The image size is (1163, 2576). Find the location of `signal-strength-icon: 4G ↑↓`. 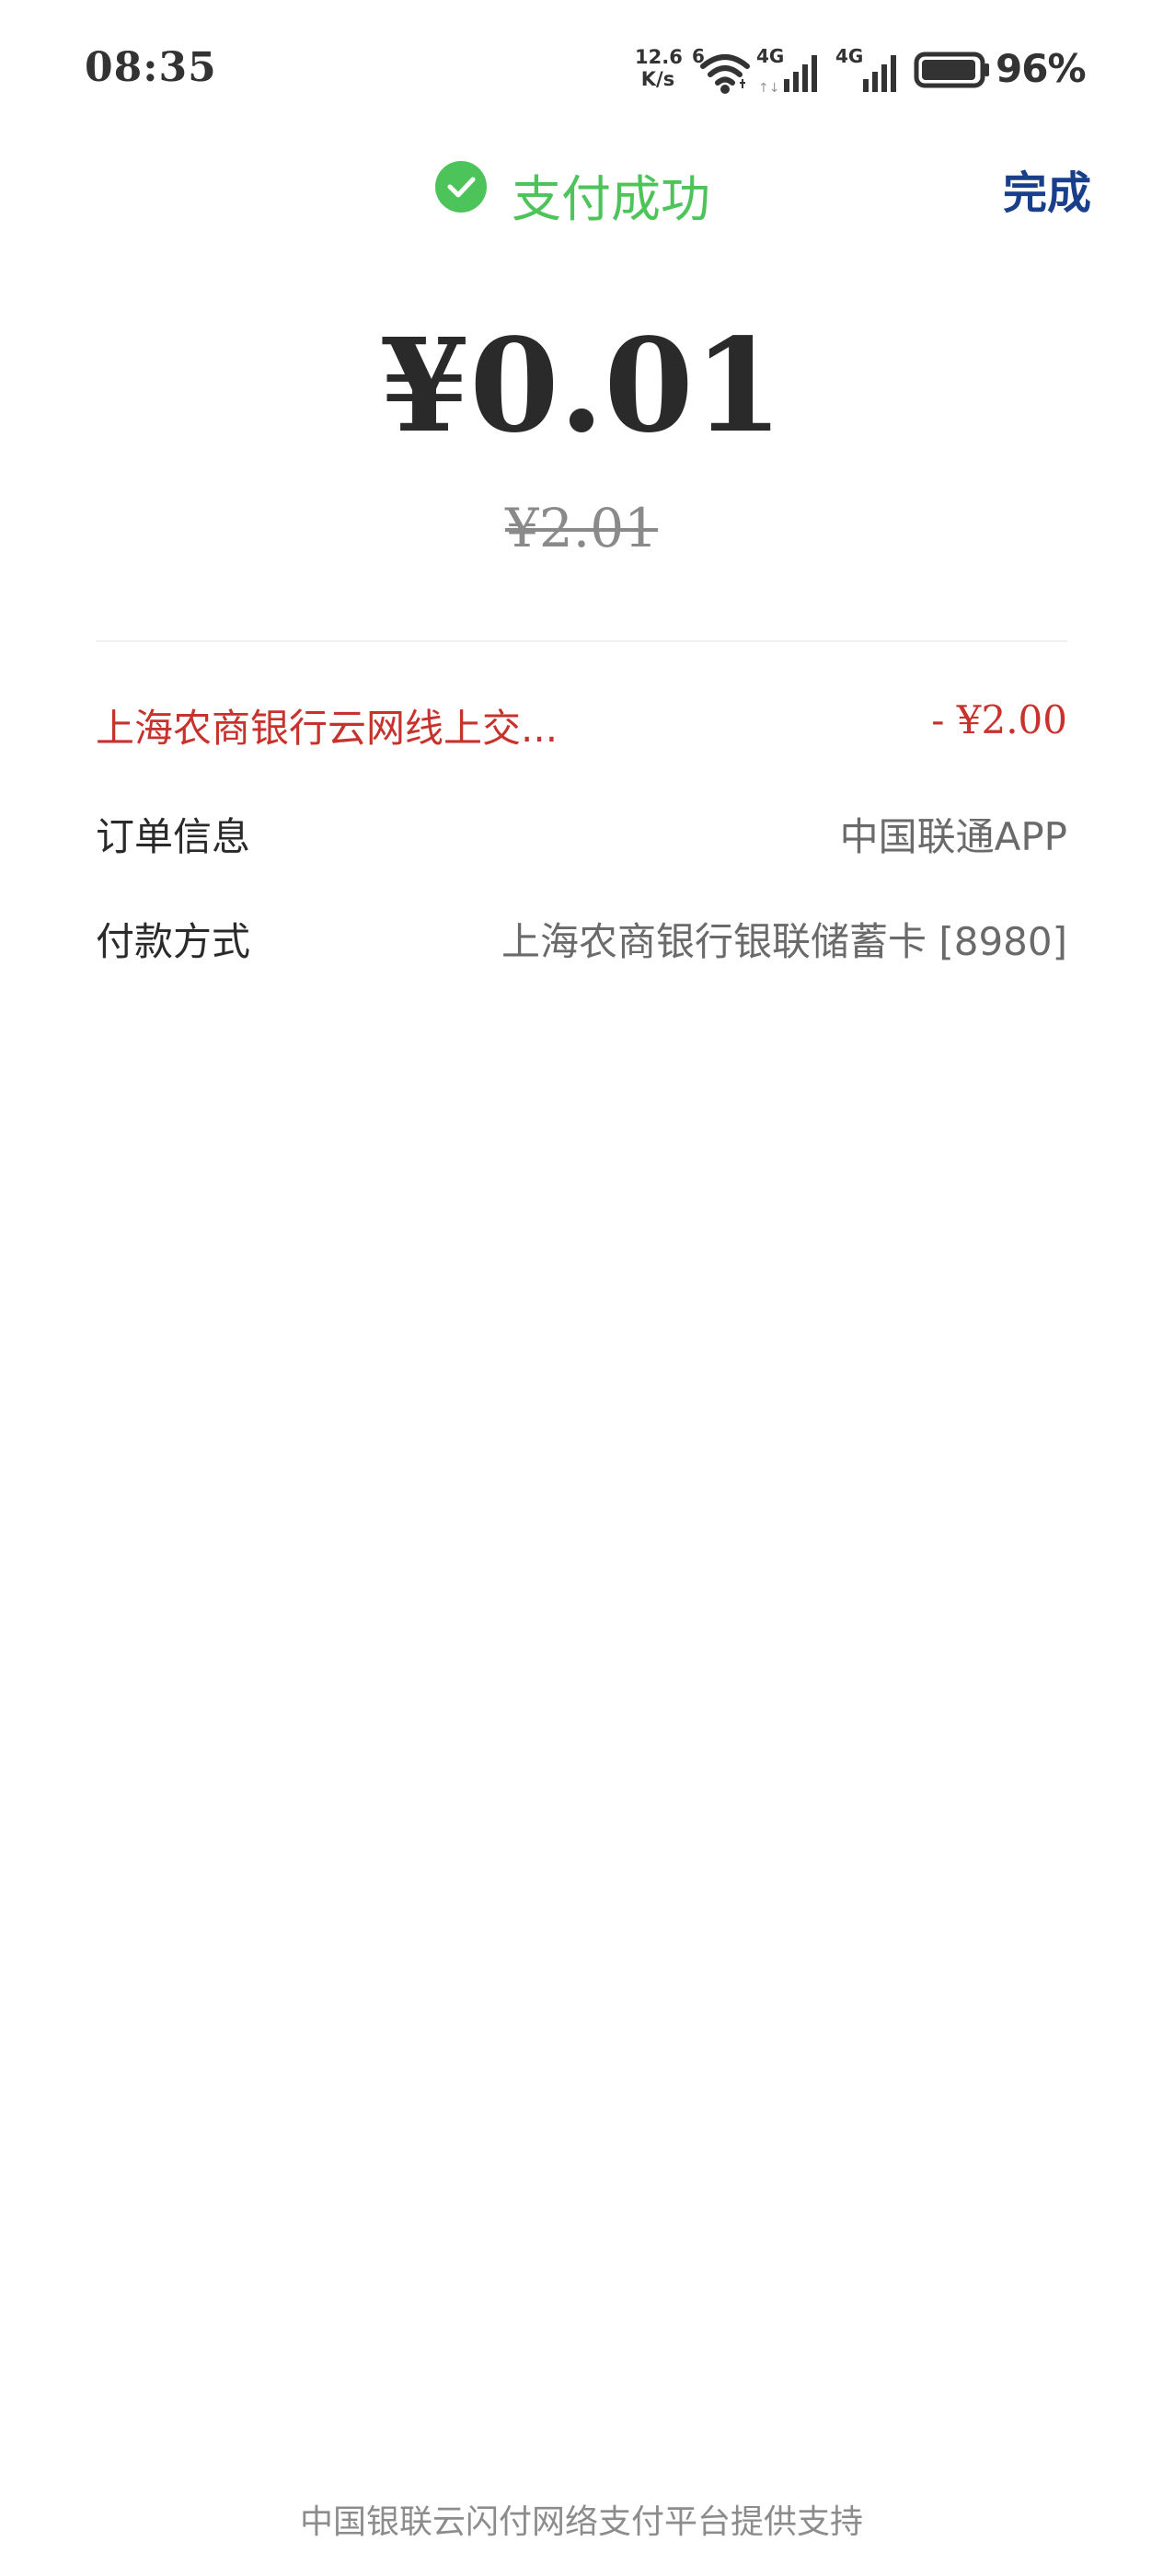

signal-strength-icon: 4G ↑↓ is located at coordinates (786, 71).